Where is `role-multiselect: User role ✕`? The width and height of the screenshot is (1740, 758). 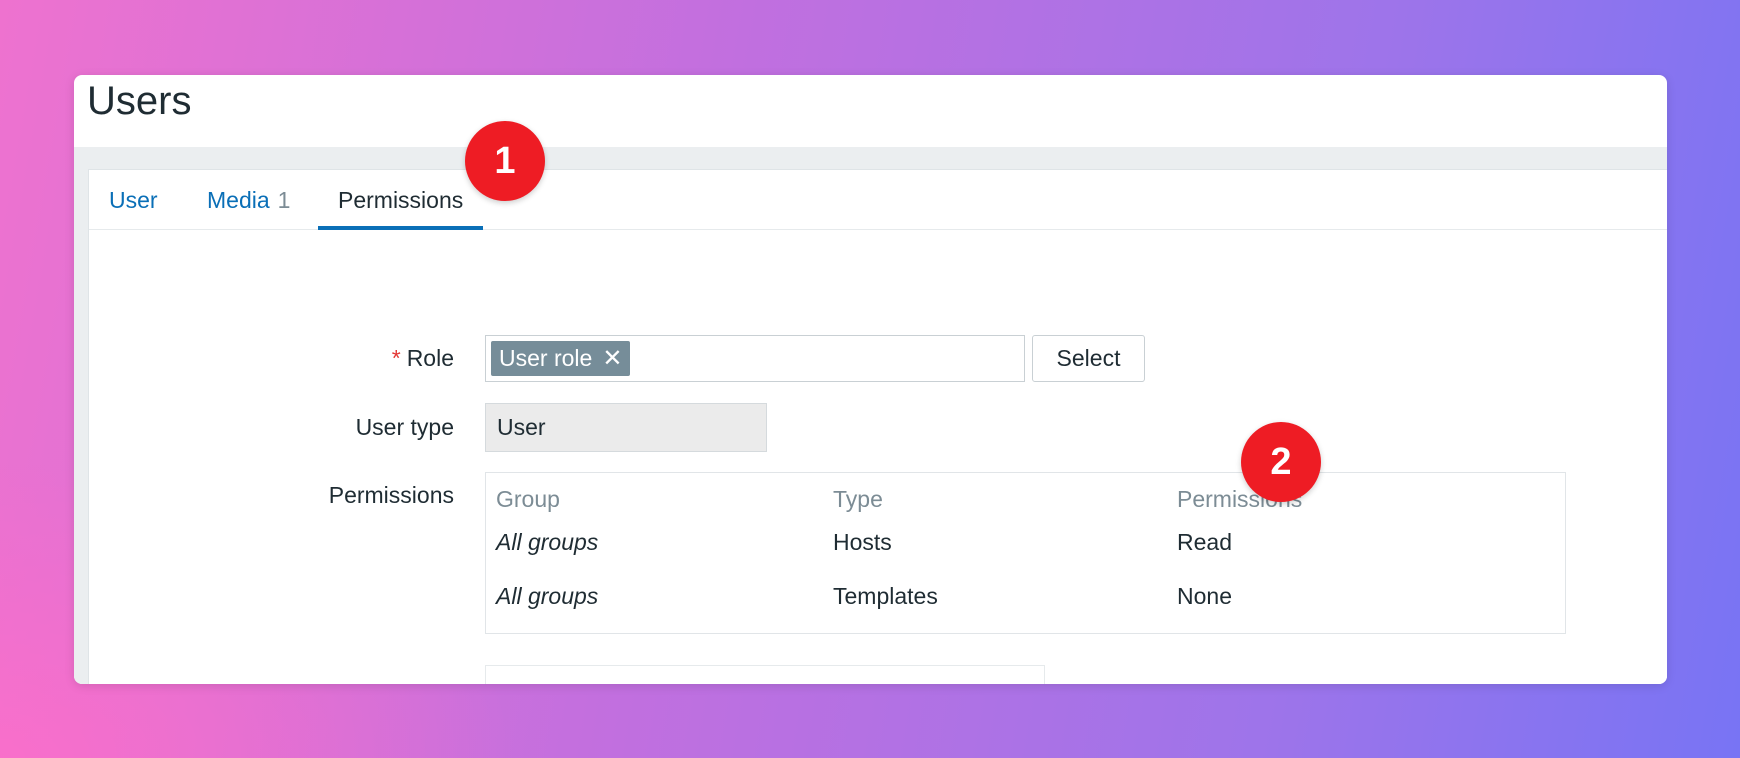 role-multiselect: User role ✕ is located at coordinates (755, 358).